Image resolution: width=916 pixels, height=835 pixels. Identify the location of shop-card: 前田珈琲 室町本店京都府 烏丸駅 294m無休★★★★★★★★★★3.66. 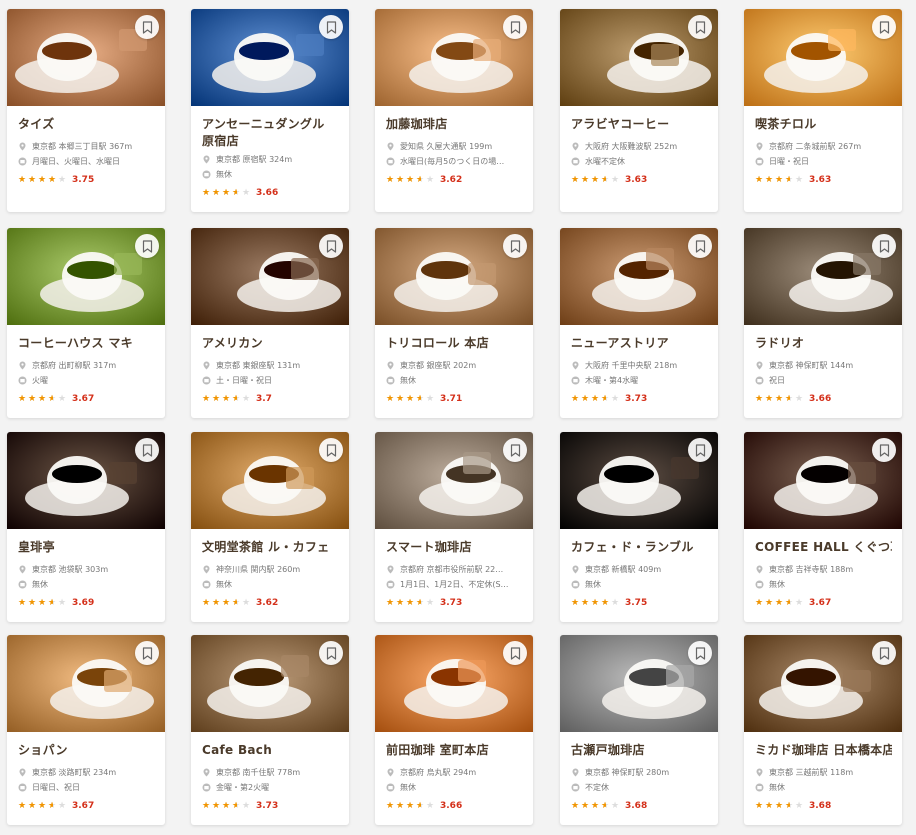
(454, 730).